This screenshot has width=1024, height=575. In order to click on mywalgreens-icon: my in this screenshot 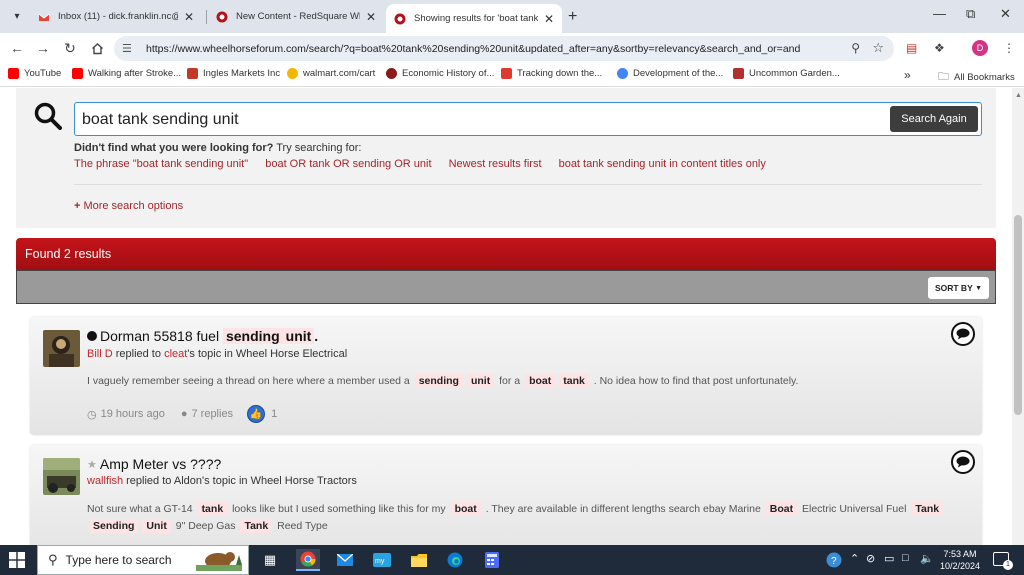, I will do `click(382, 560)`.